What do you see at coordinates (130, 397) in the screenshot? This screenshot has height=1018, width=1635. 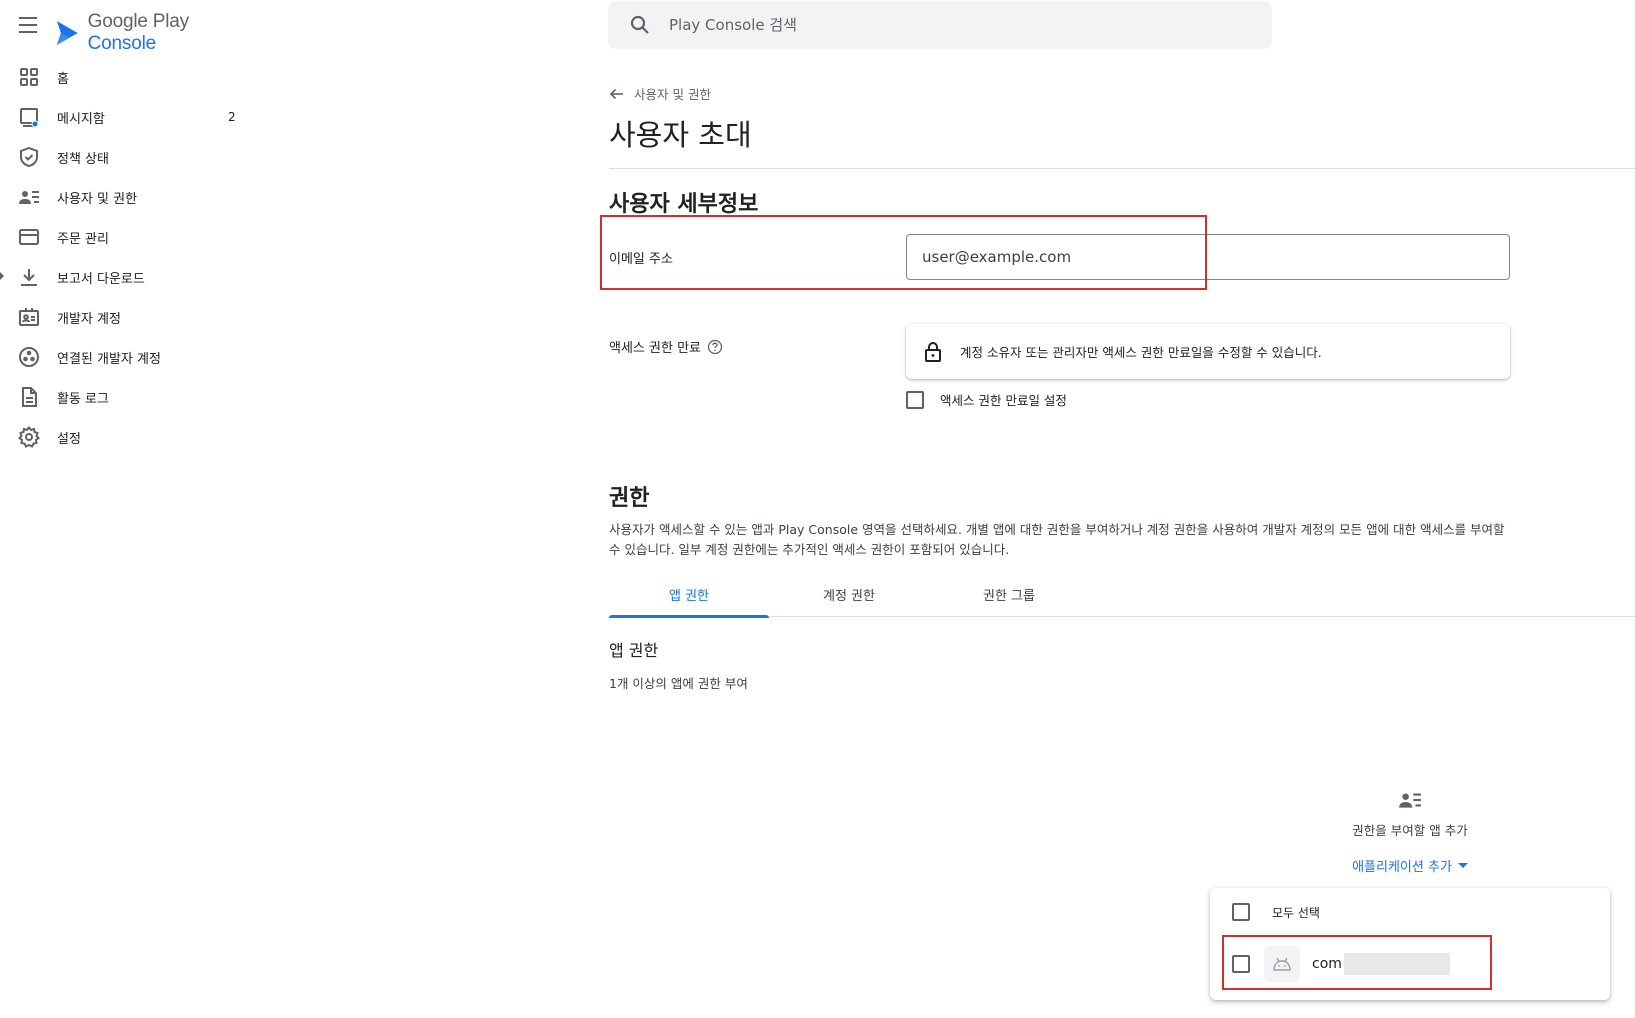 I see `sidebar-item-activity-log: 활동 로그` at bounding box center [130, 397].